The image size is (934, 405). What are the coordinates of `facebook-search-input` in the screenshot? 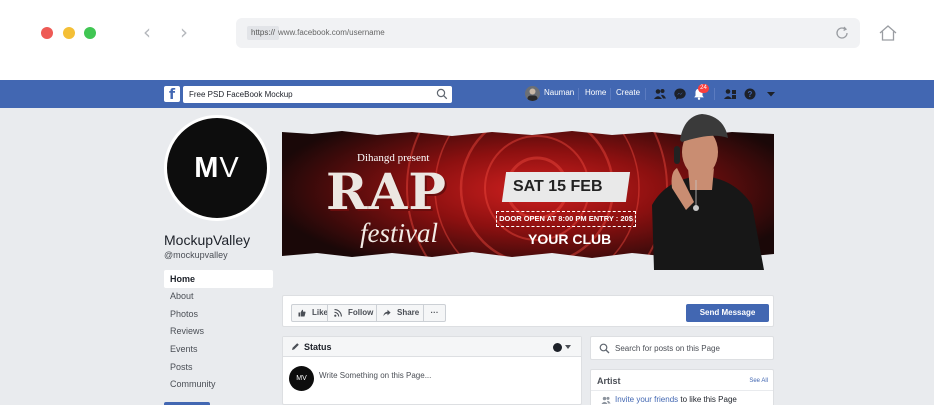 It's located at (317, 94).